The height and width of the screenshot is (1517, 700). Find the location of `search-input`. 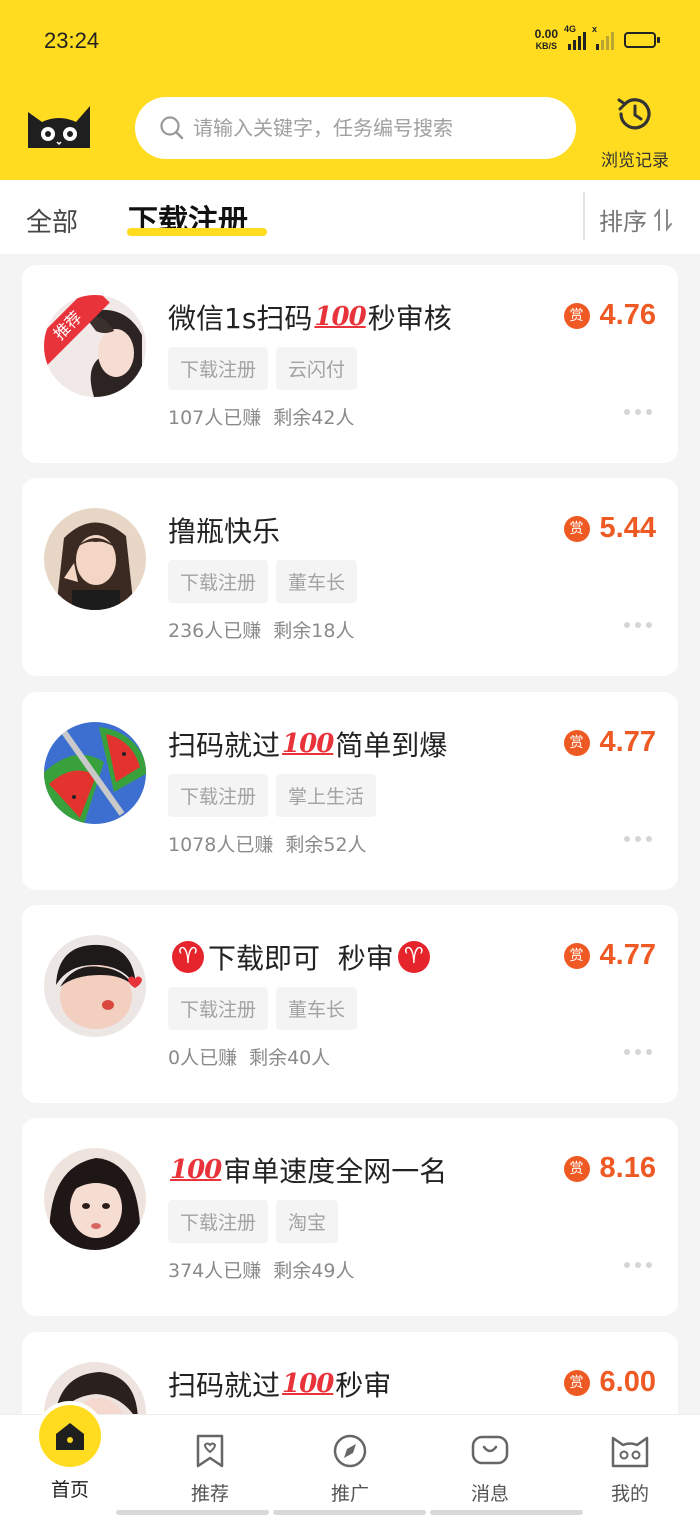

search-input is located at coordinates (373, 128).